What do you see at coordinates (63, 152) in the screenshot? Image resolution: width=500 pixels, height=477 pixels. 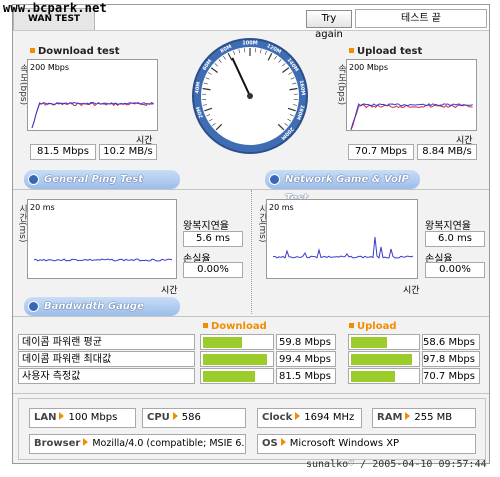 I see `download-speed-mbps: 81.5 Mbps` at bounding box center [63, 152].